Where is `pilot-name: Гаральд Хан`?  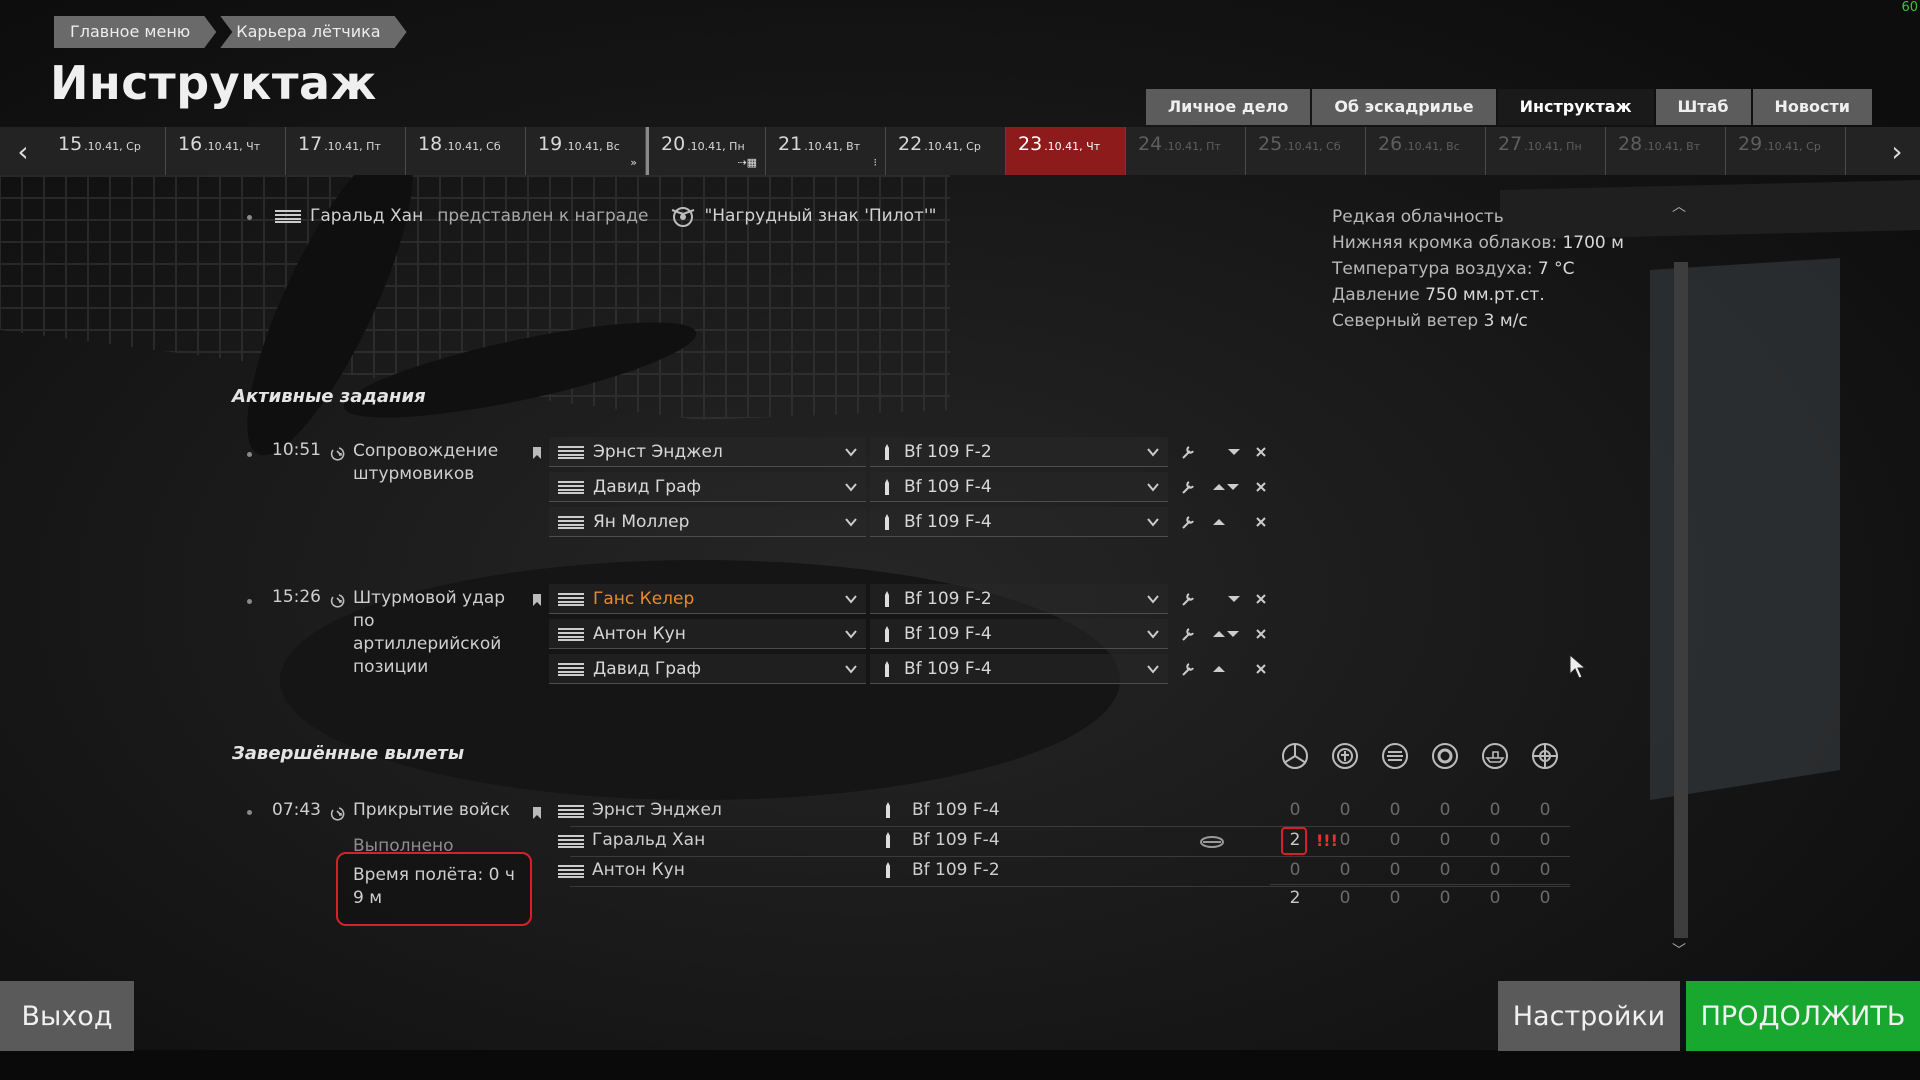
pilot-name: Гаральд Хан is located at coordinates (648, 840).